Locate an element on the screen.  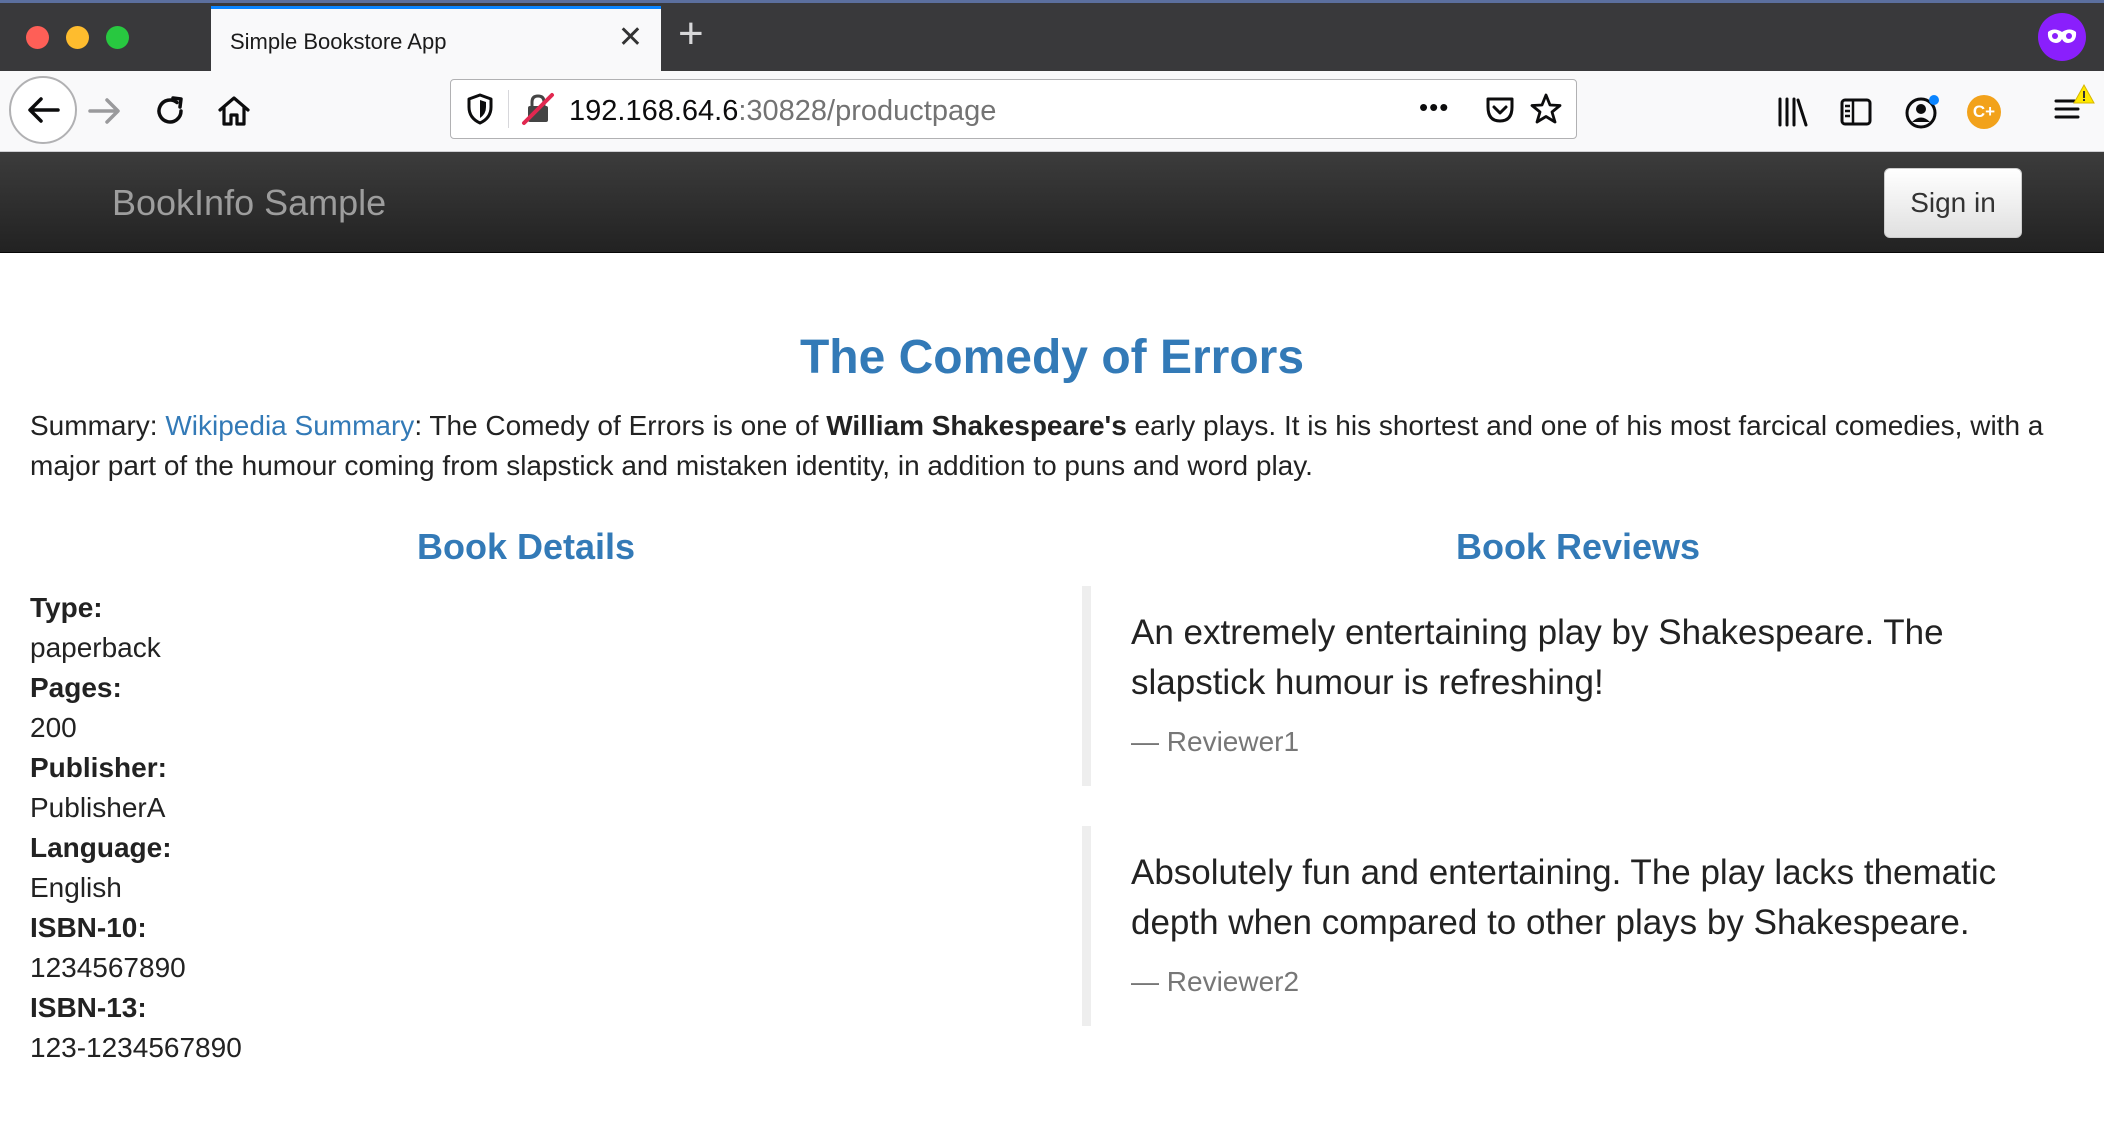
book-reviews-heading: Book Reviews is located at coordinates (1578, 546).